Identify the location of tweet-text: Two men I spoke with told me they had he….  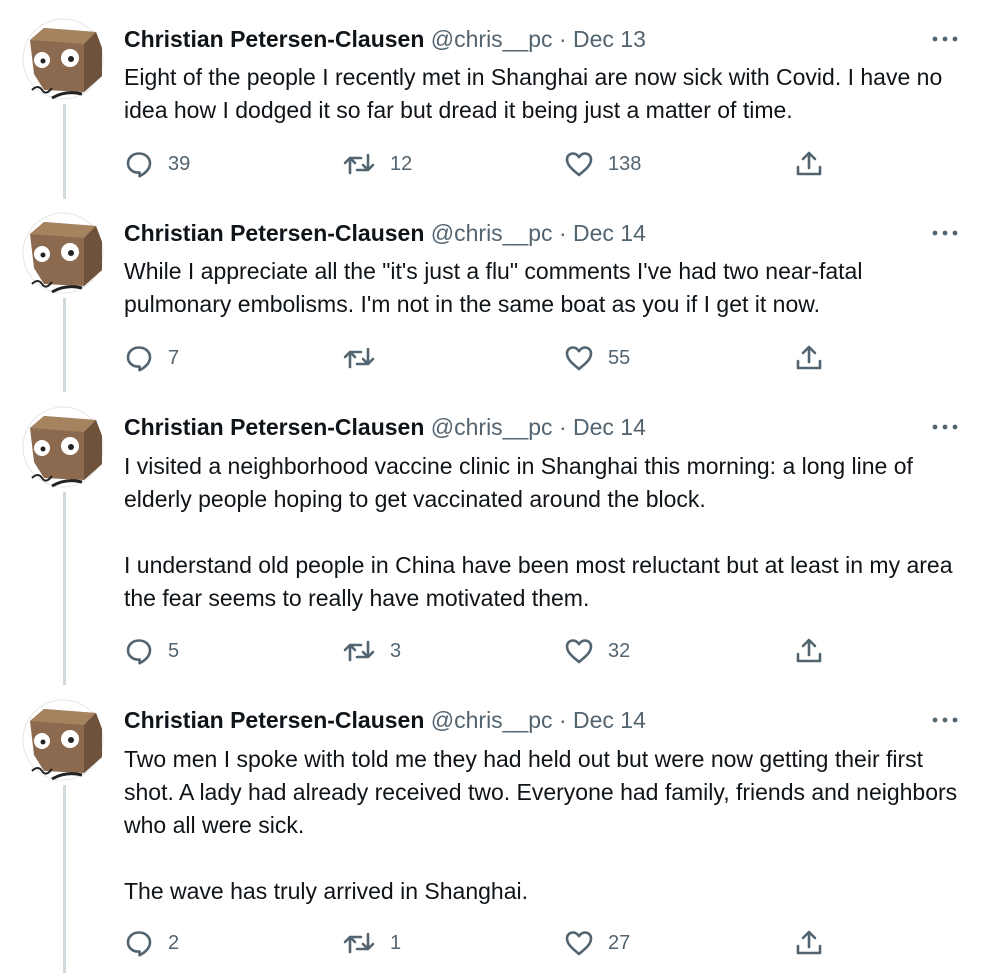
(546, 825).